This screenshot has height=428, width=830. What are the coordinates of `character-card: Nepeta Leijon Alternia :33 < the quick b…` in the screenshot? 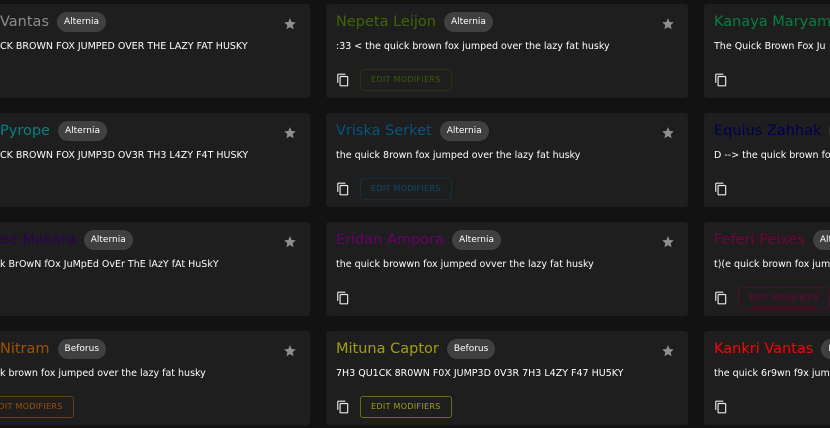 It's located at (507, 51).